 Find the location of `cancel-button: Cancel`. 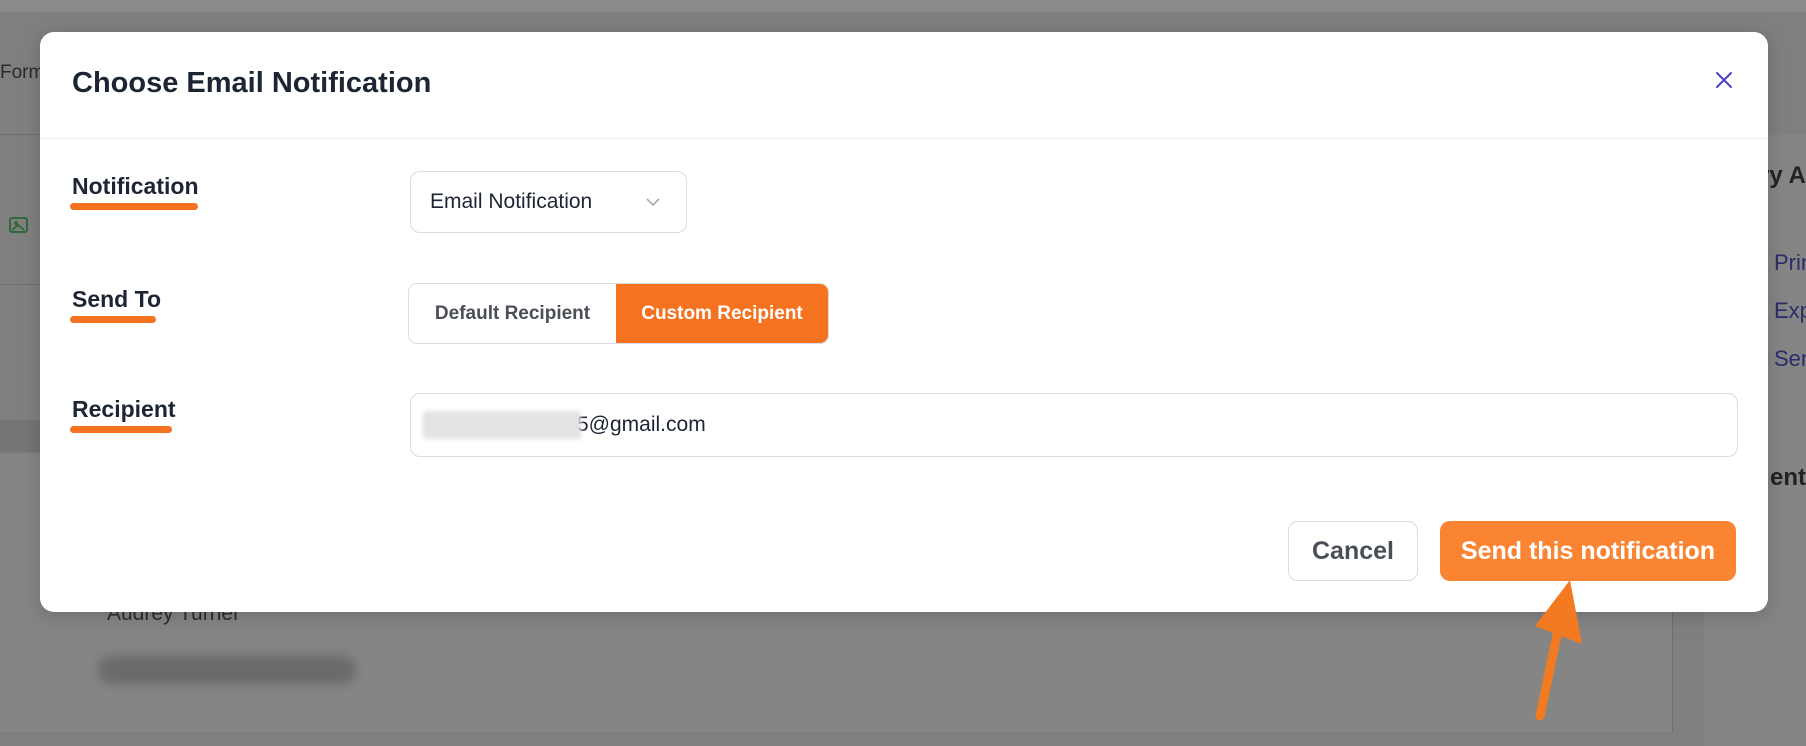

cancel-button: Cancel is located at coordinates (1353, 551).